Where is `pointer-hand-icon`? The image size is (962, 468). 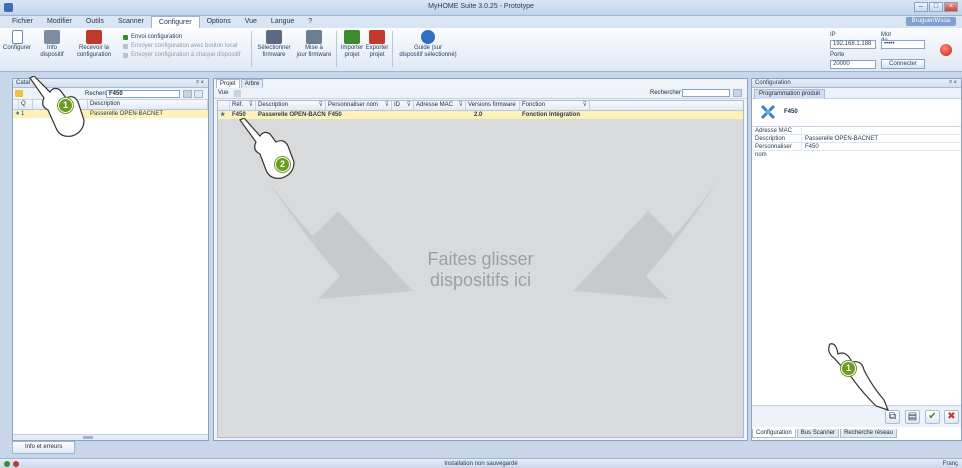
pointer-hand-icon is located at coordinates (57, 106).